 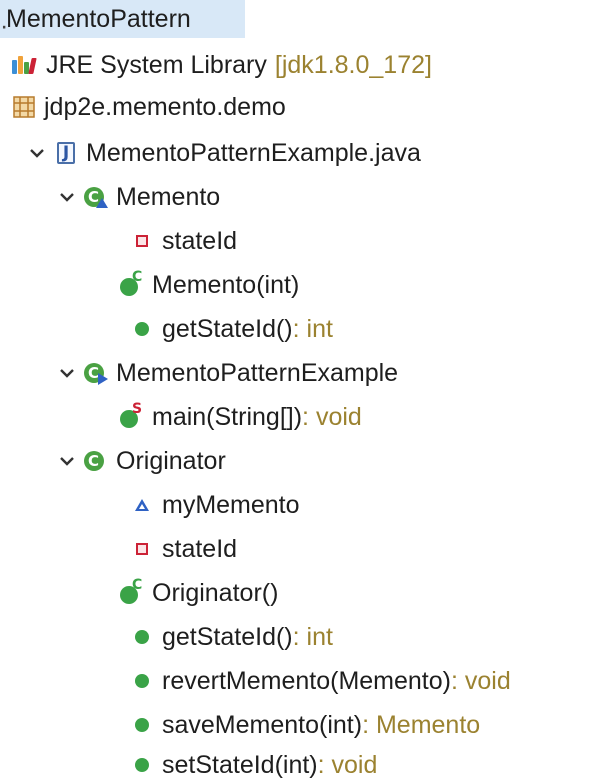 I want to click on method-label: main(String[]), so click(x=227, y=416).